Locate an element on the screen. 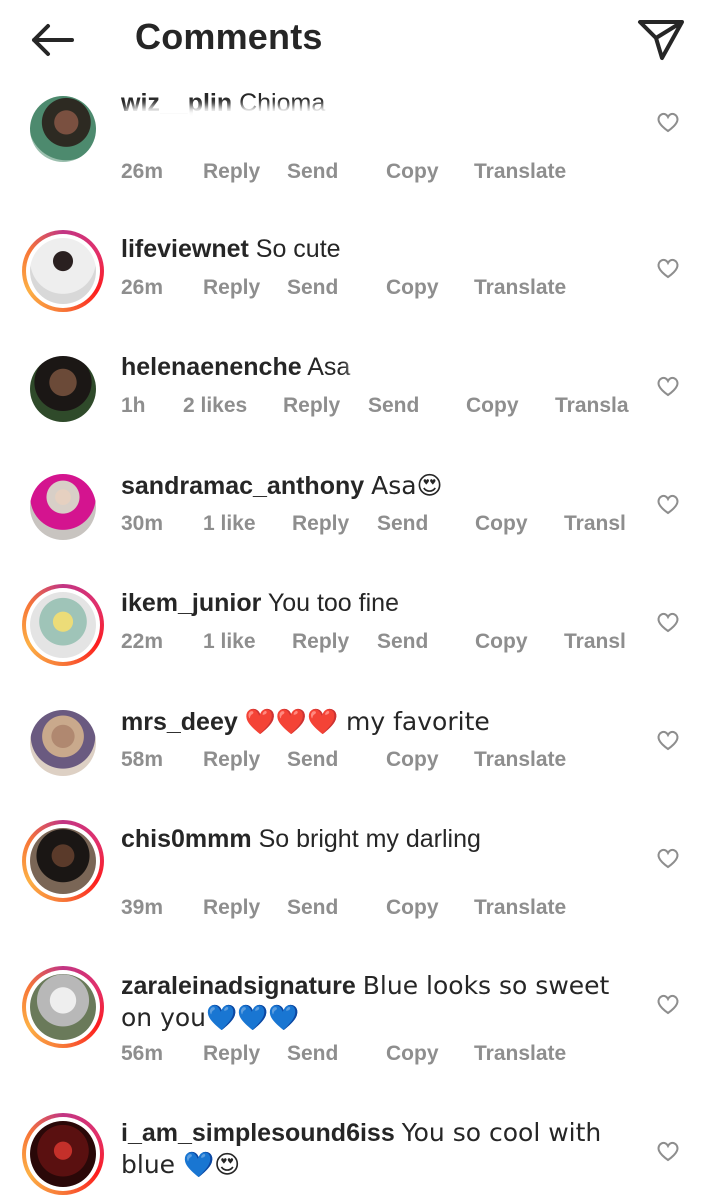  page-title: Comments is located at coordinates (229, 36).